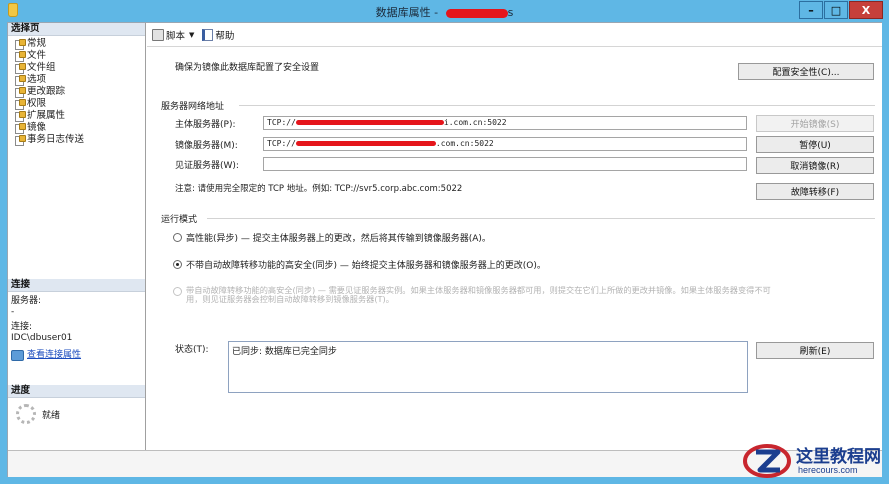 This screenshot has width=889, height=484. What do you see at coordinates (79, 128) in the screenshot?
I see `page-item-mirroring: 镜像` at bounding box center [79, 128].